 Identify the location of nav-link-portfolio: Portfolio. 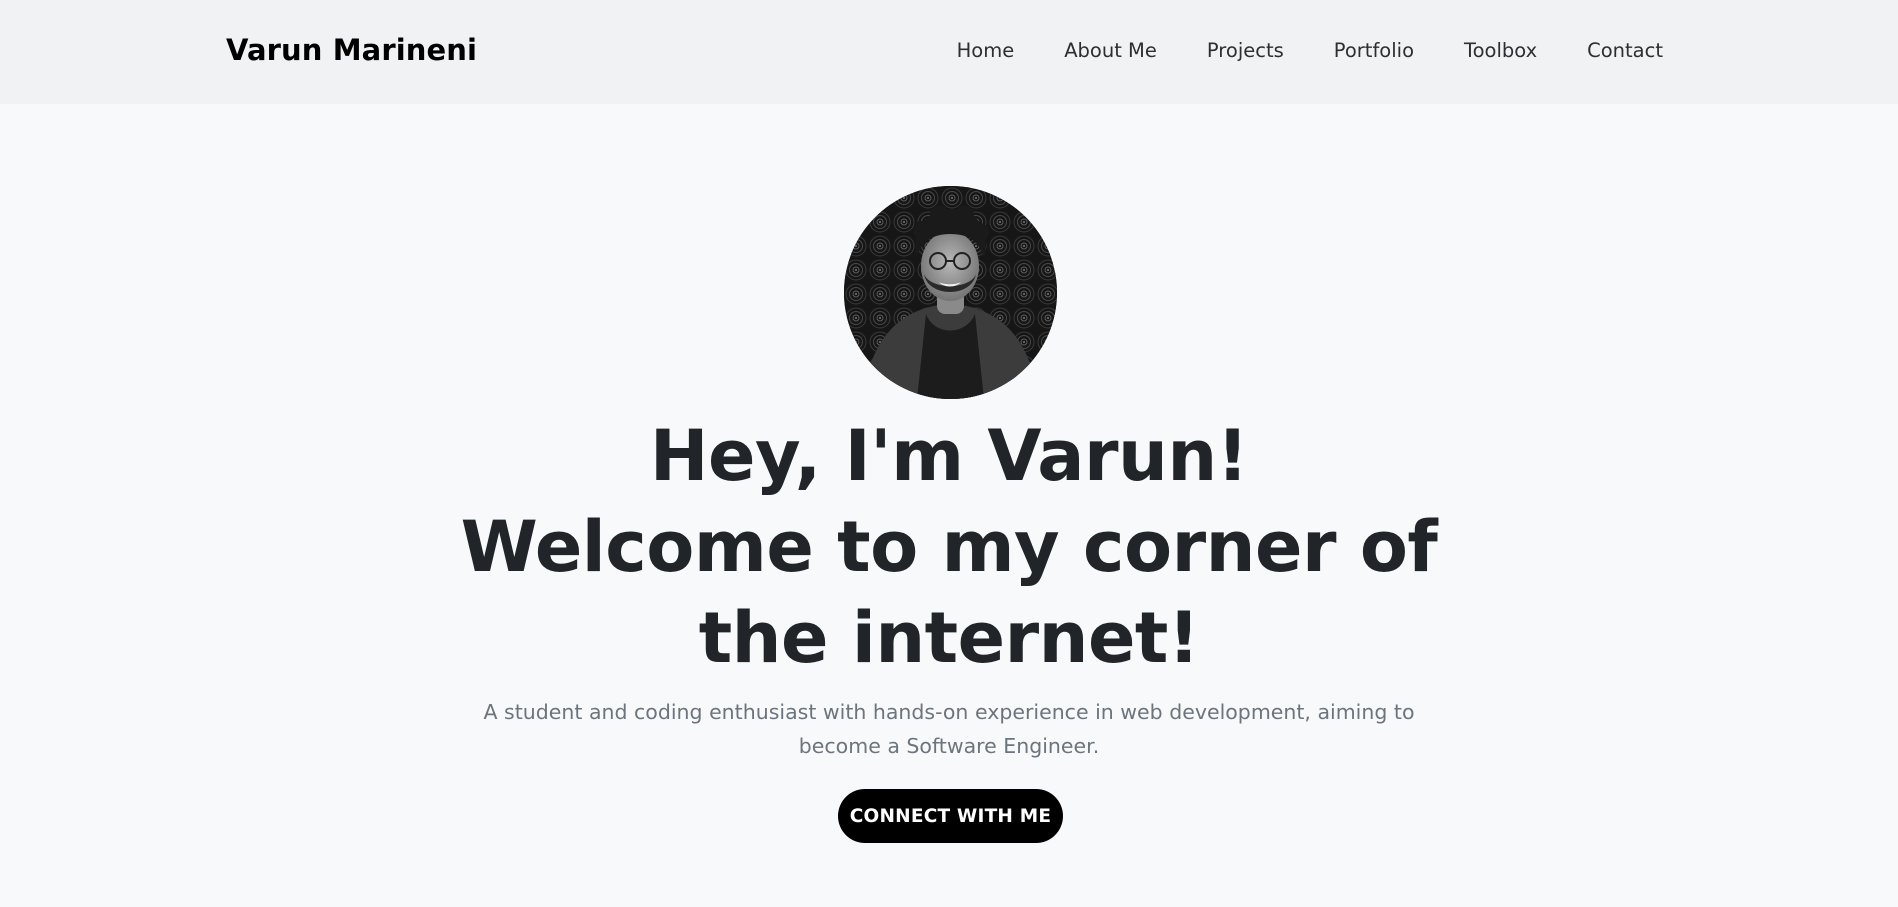
(1374, 50).